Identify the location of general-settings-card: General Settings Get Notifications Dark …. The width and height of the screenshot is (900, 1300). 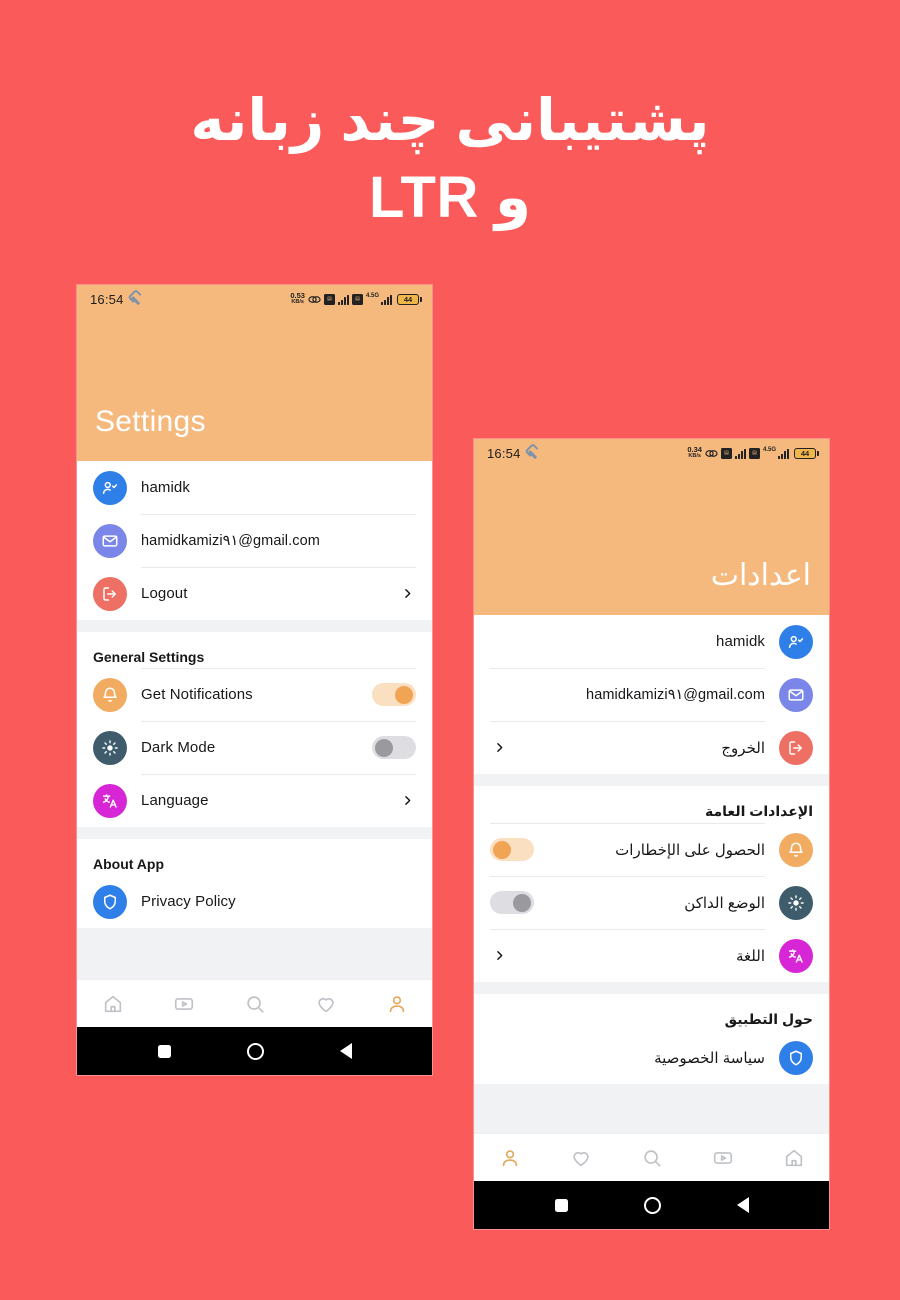
(254, 729).